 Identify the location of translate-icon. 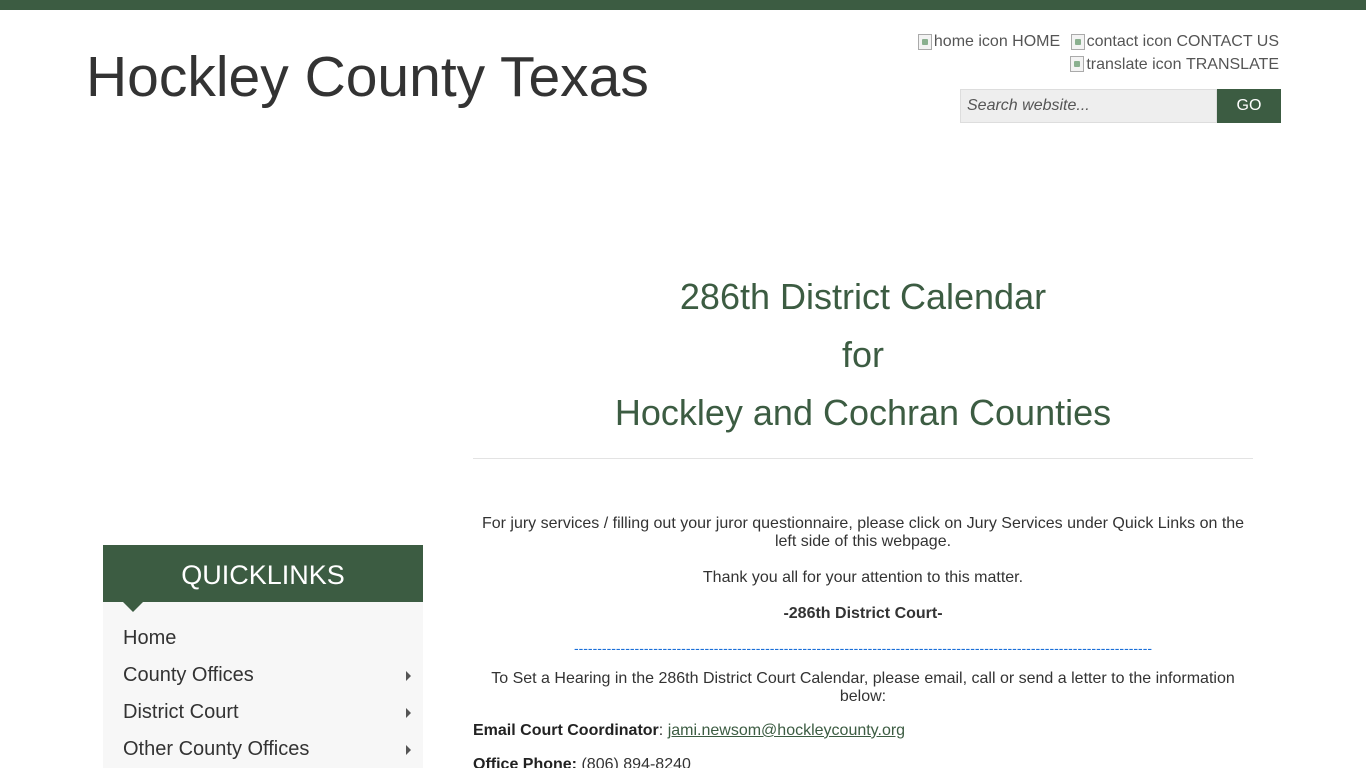
(1077, 64).